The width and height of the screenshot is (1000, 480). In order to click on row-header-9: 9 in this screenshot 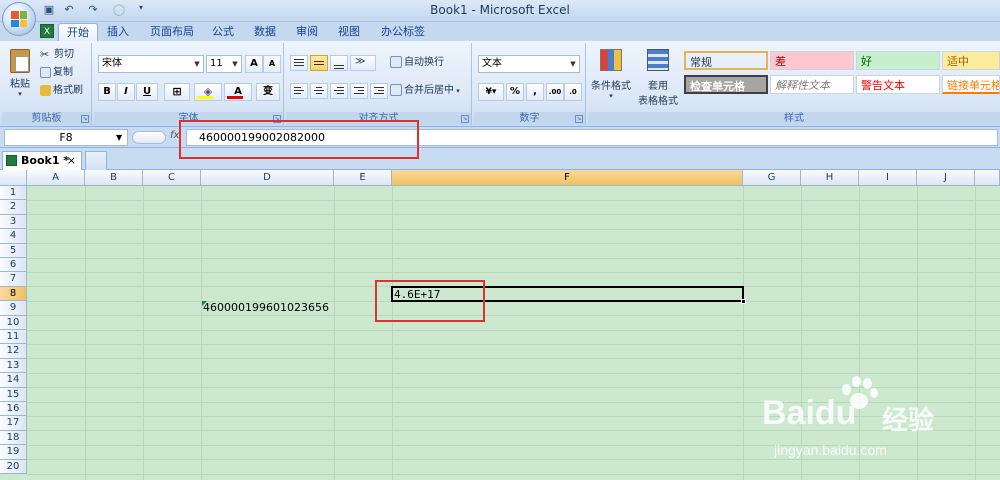, I will do `click(13, 308)`.